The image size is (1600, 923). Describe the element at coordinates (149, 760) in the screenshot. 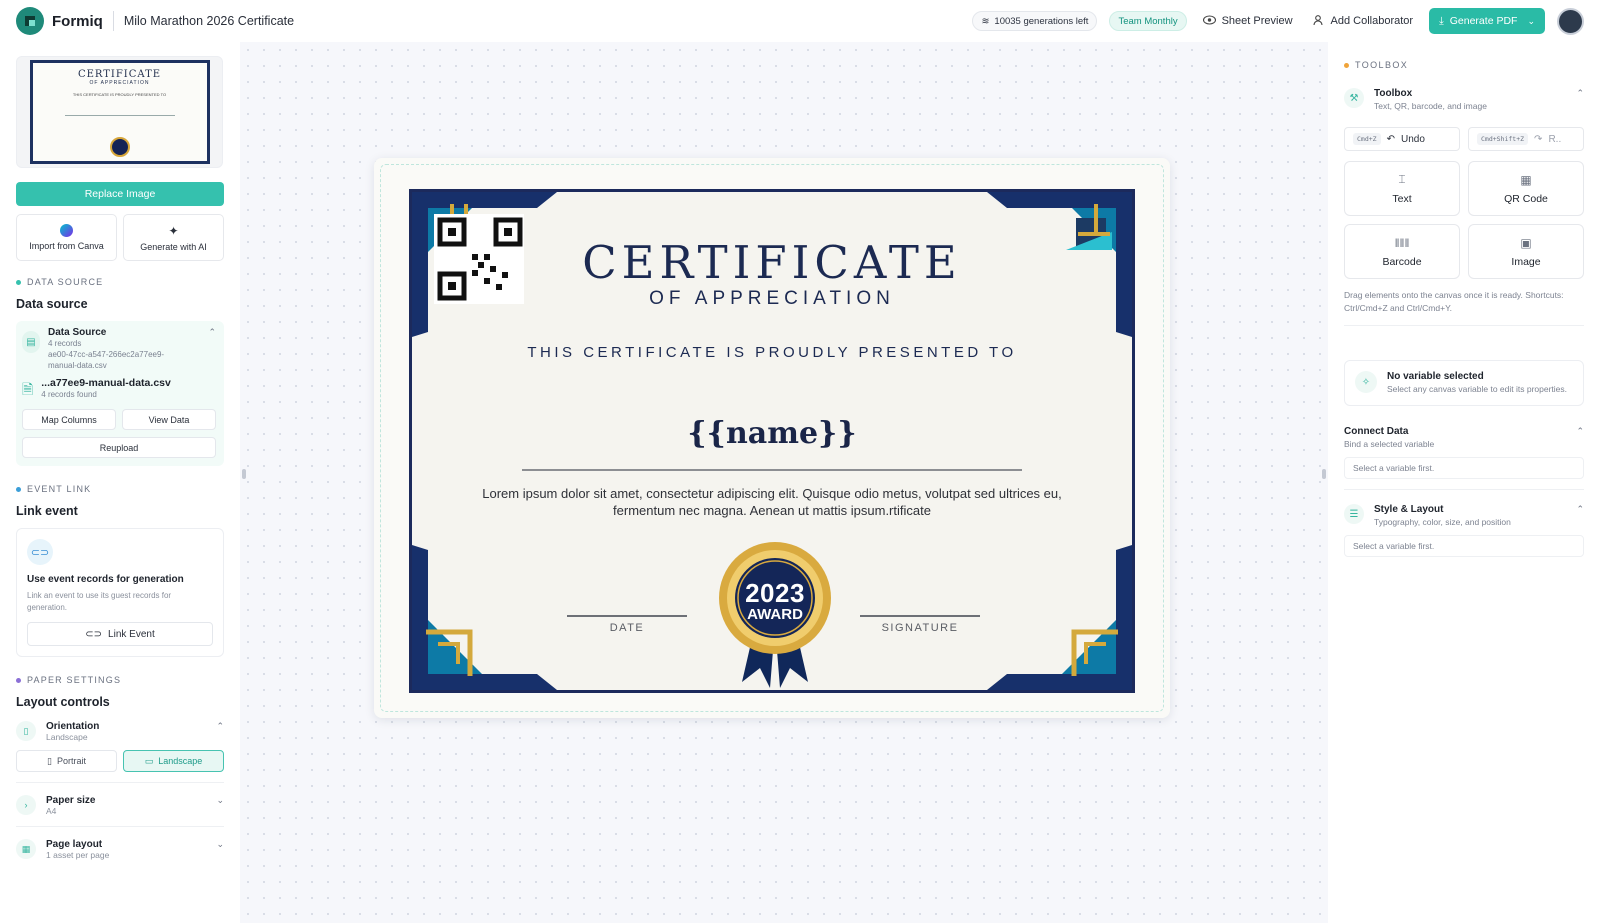

I see `landscape-icon: ▭` at that location.